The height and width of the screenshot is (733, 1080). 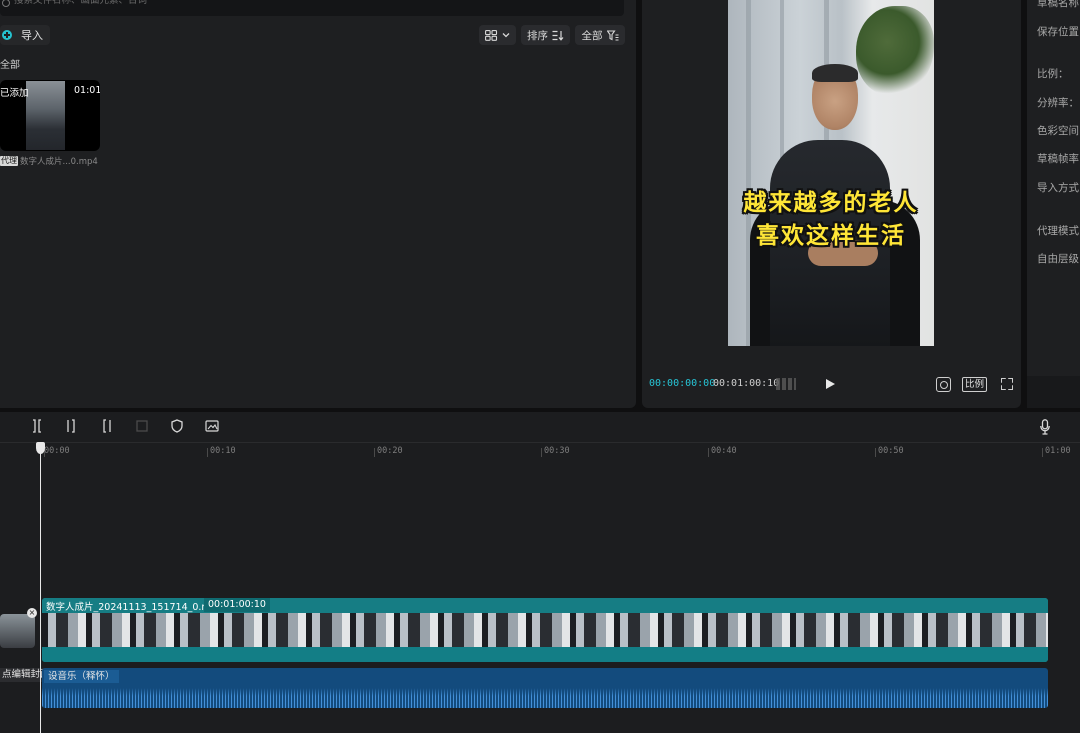 I want to click on tick-label: 00:30, so click(x=557, y=451).